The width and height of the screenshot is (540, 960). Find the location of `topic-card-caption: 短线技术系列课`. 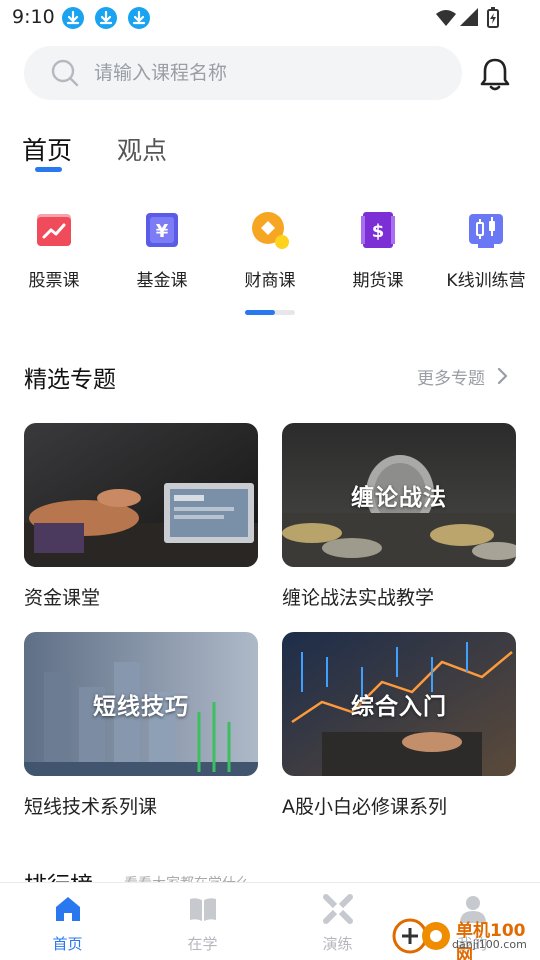

topic-card-caption: 短线技术系列课 is located at coordinates (91, 807).